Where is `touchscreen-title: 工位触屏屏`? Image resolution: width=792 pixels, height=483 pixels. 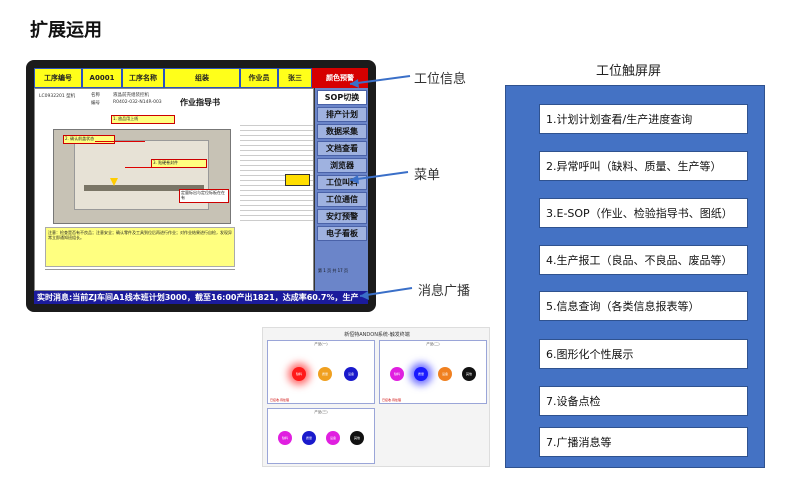 touchscreen-title: 工位触屏屏 is located at coordinates (629, 71).